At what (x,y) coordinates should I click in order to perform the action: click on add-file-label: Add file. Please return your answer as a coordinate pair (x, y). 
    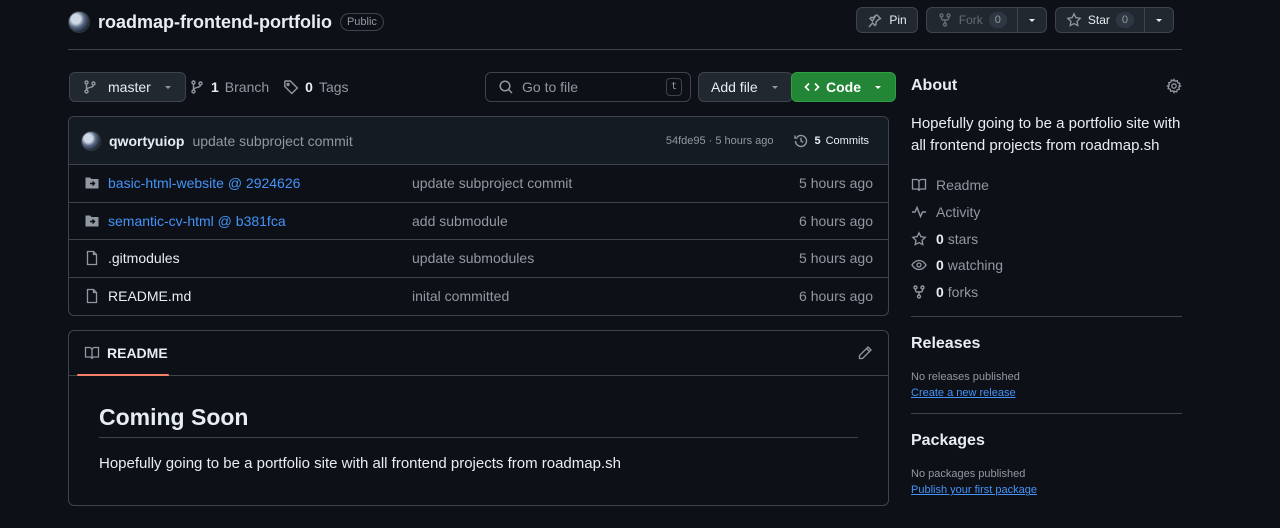
    Looking at the image, I should click on (734, 87).